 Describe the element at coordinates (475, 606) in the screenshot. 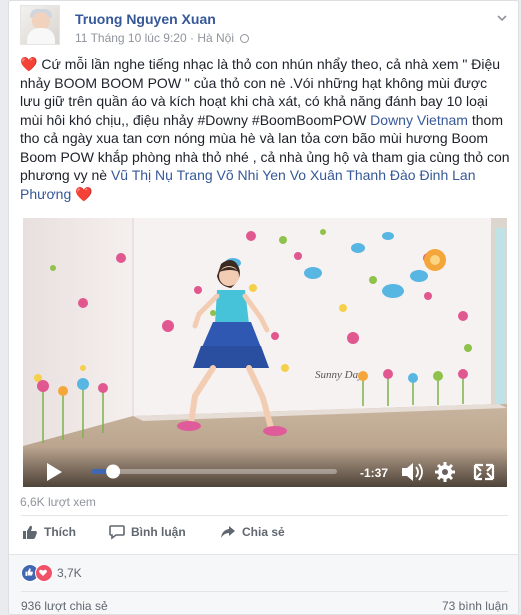

I see `comment-count: 73 bình luận` at that location.